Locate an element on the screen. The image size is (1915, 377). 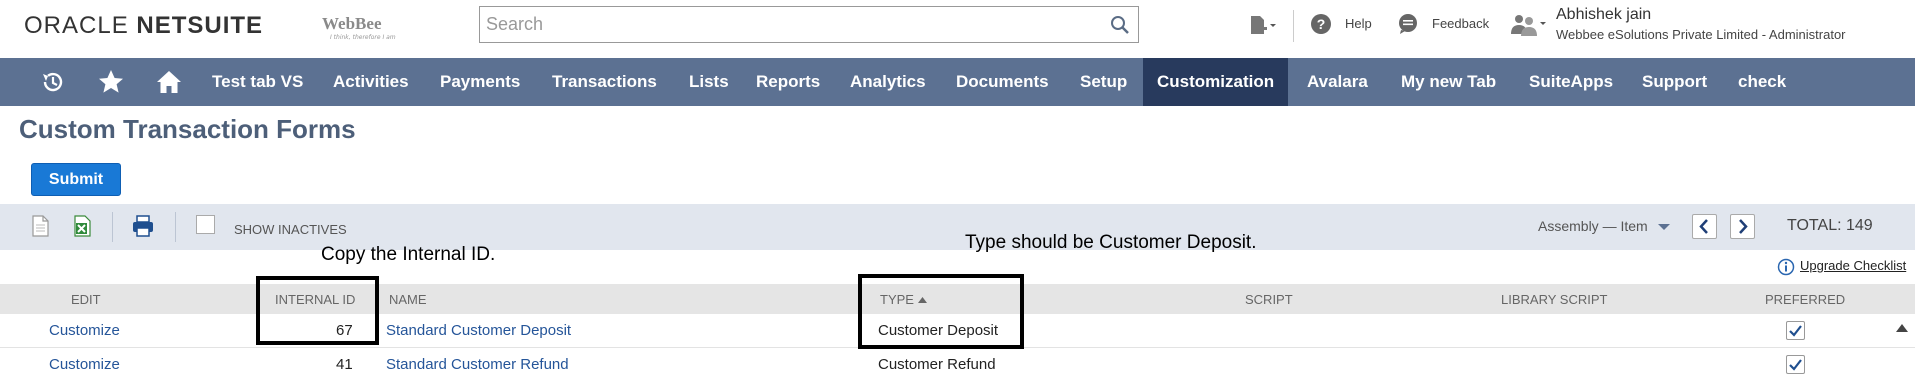
column-header-name: NAME is located at coordinates (408, 299).